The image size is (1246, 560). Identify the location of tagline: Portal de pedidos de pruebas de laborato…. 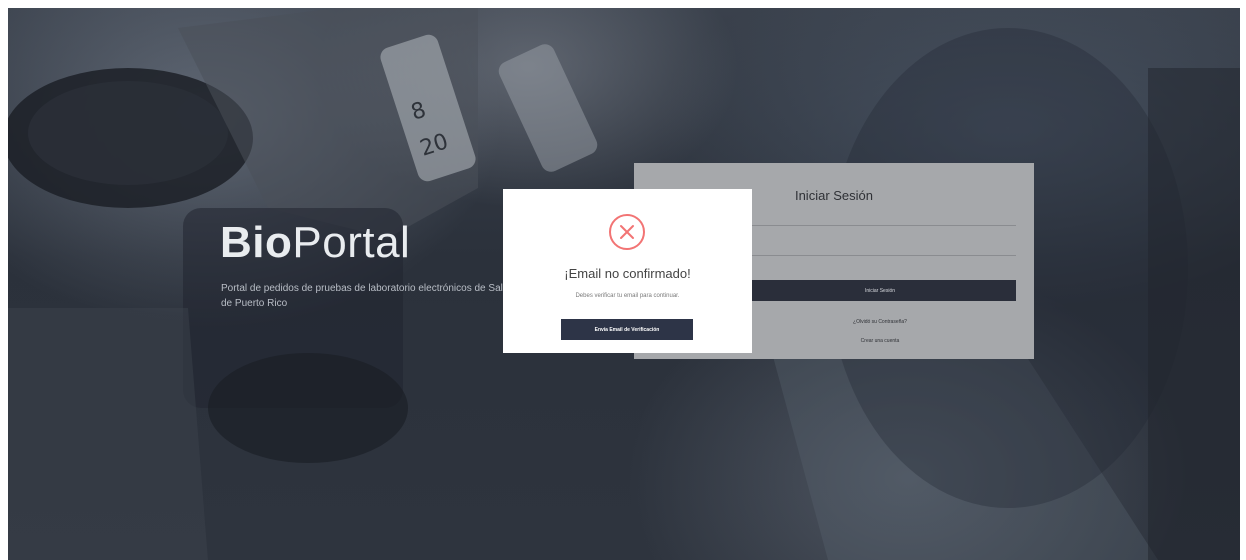
(367, 296).